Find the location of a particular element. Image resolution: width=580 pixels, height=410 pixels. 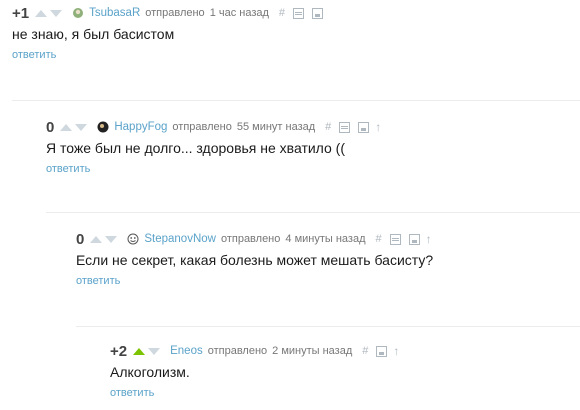

timestamp-link: 2 минуты назад is located at coordinates (312, 351).